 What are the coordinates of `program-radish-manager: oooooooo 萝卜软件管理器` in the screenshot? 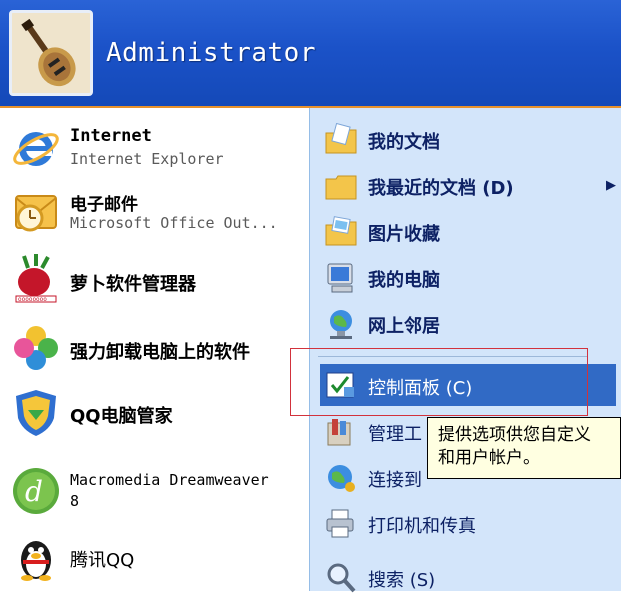 It's located at (156, 280).